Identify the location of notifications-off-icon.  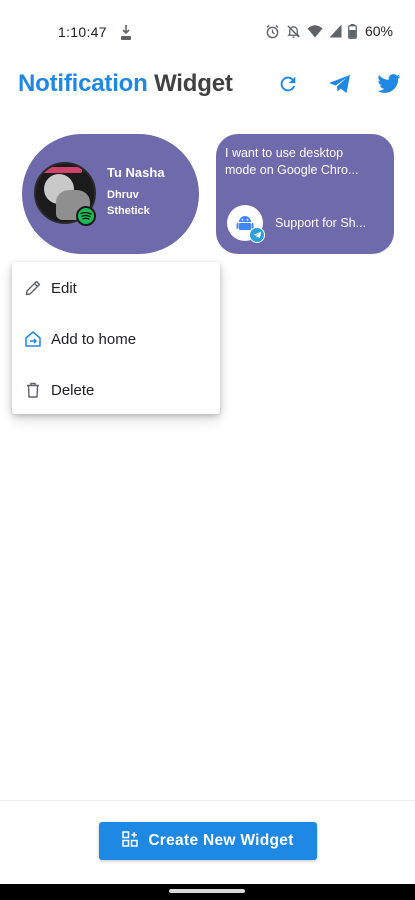
(293, 31).